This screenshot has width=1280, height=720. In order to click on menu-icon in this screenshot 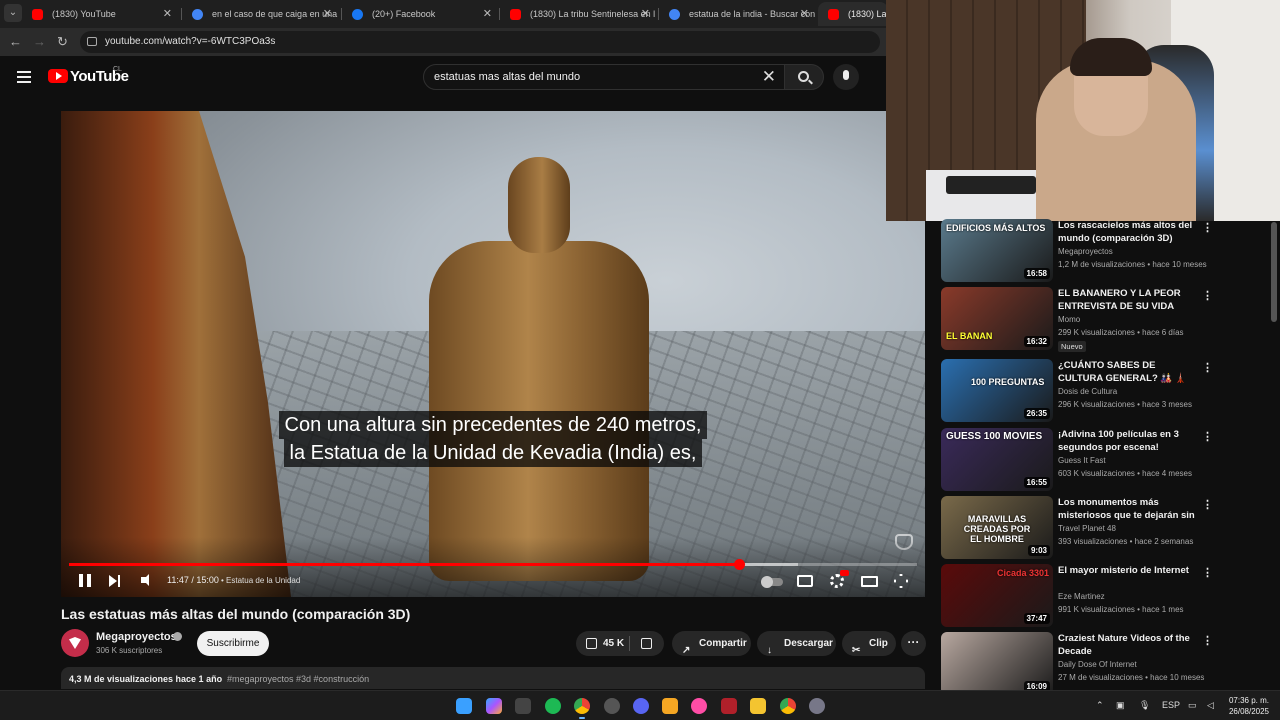, I will do `click(24, 78)`.